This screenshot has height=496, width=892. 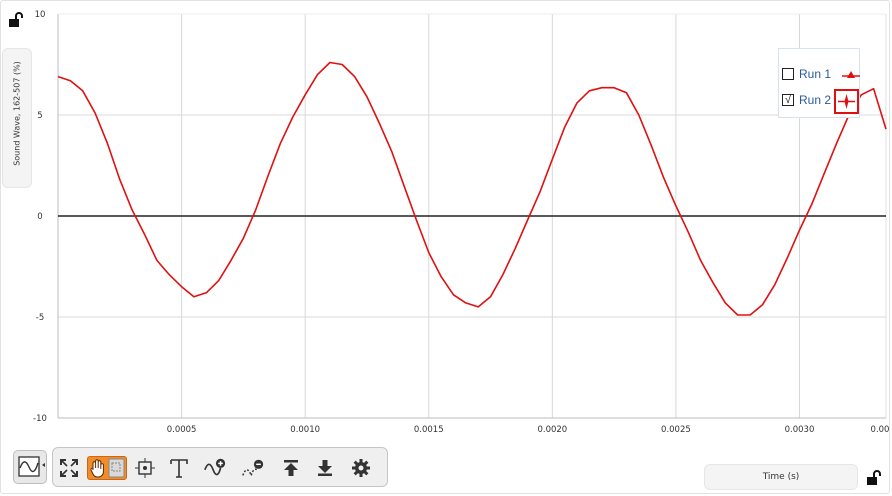 I want to click on x-axis-label: Time (s), so click(x=781, y=477).